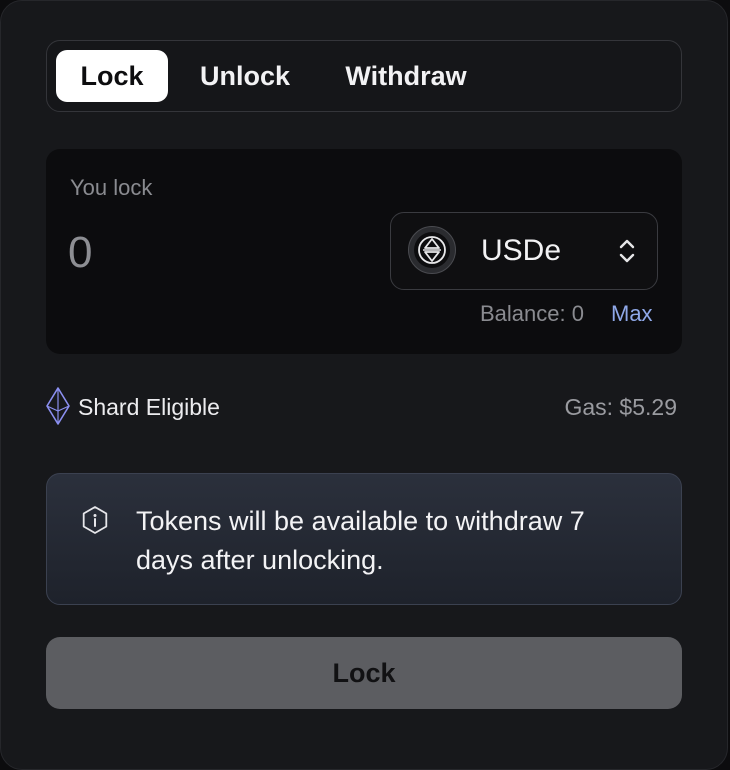 The width and height of the screenshot is (730, 770). I want to click on balance-text: Balance: 0, so click(532, 313).